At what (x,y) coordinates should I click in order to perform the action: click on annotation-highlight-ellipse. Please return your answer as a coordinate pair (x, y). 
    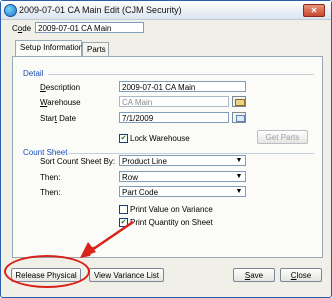
    Looking at the image, I should click on (47, 271).